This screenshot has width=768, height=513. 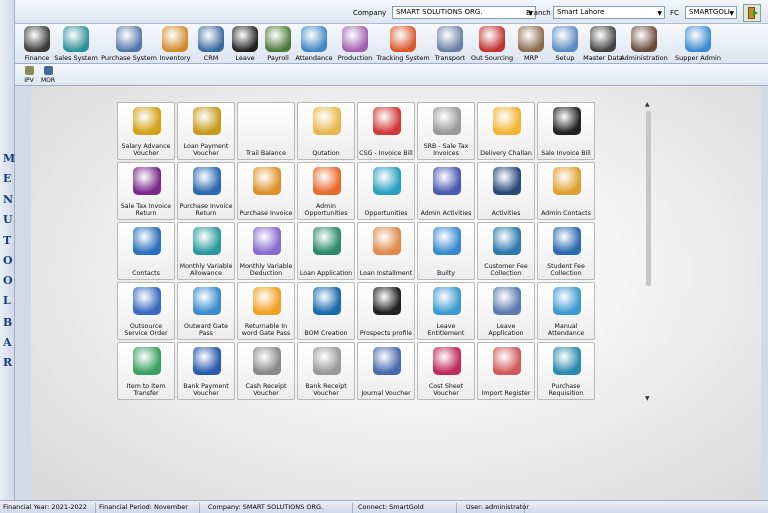 What do you see at coordinates (644, 44) in the screenshot?
I see `menu-item-administration: Administration` at bounding box center [644, 44].